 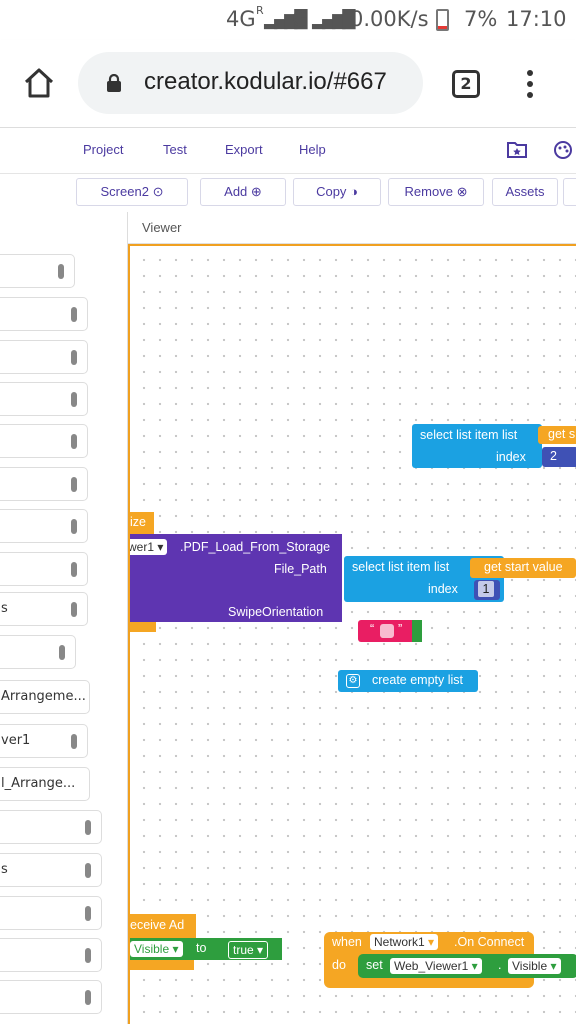 I want to click on screen-selector-button: Screen2 ⊙, so click(x=132, y=192).